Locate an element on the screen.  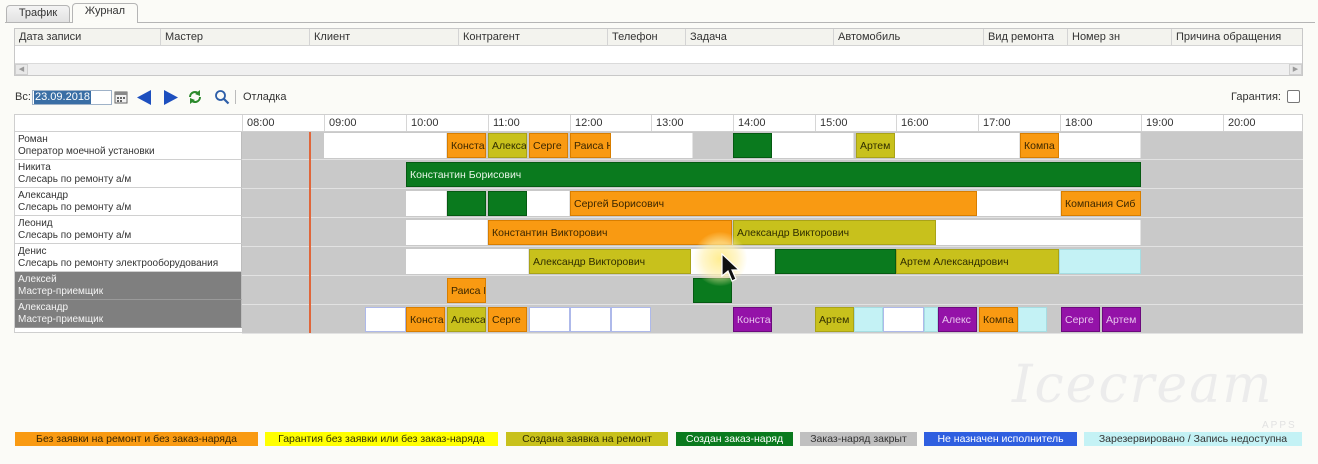
hour-label: 16:00 is located at coordinates (937, 123).